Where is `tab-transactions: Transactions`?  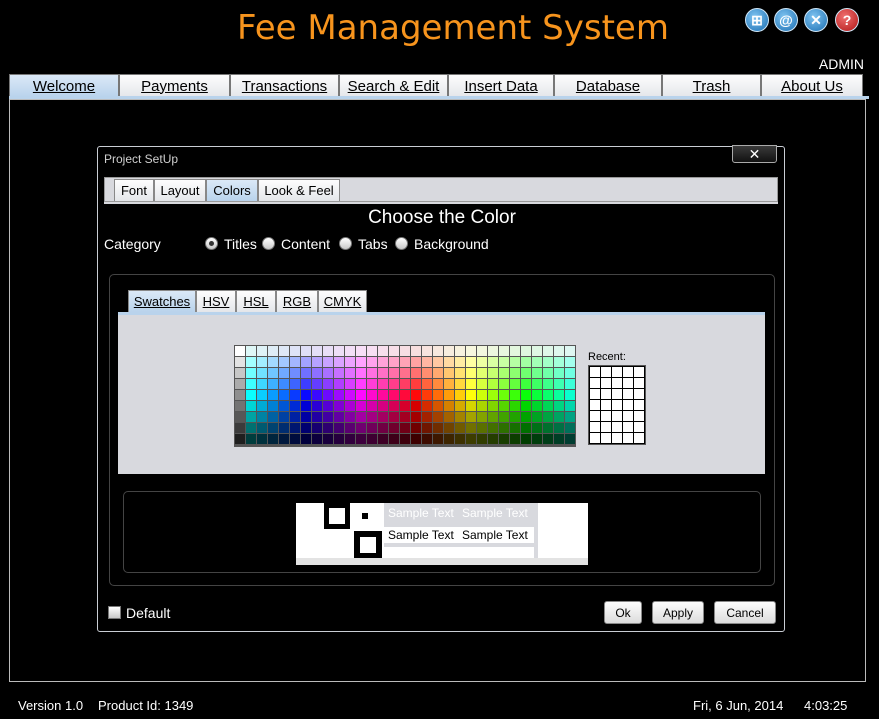
tab-transactions: Transactions is located at coordinates (284, 85).